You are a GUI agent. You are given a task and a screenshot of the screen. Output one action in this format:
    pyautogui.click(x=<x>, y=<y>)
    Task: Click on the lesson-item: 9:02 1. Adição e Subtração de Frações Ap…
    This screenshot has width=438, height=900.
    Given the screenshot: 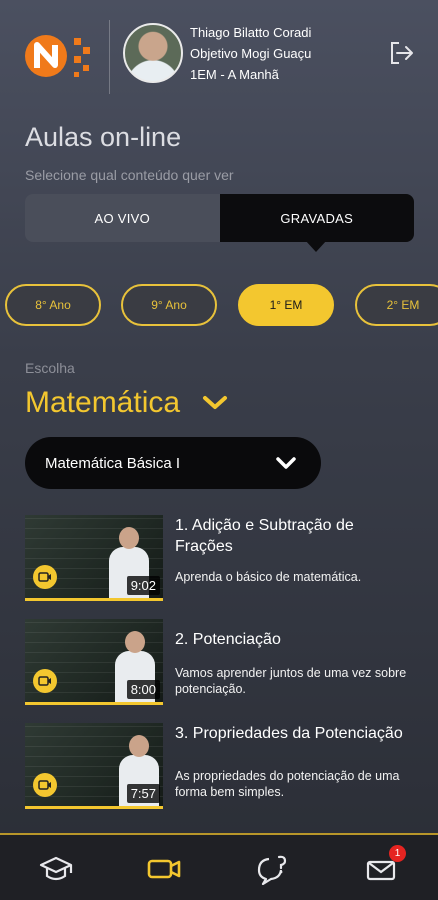 What is the action you would take?
    pyautogui.click(x=225, y=559)
    